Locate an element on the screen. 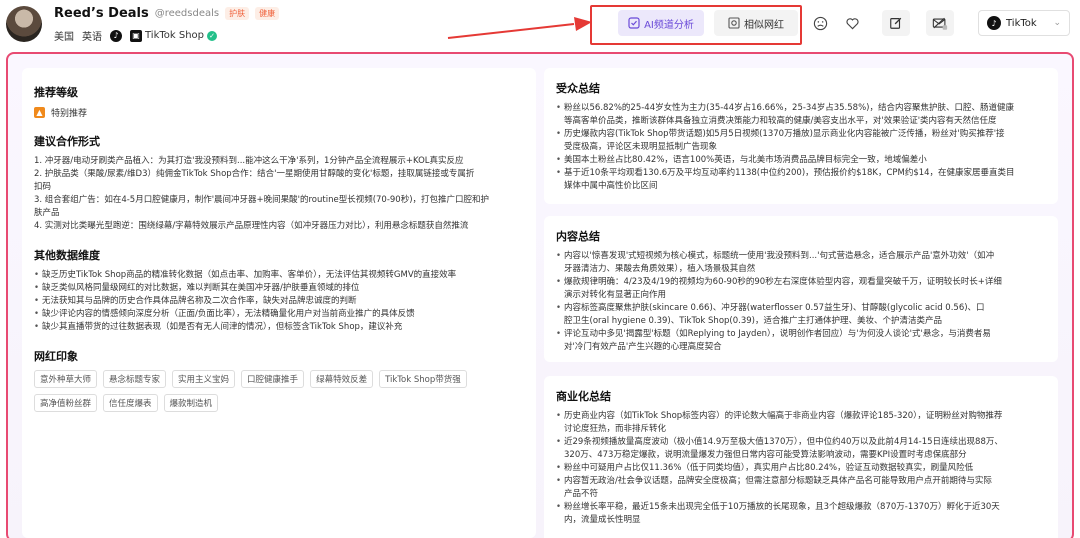 This screenshot has width=1080, height=538. platform-select: ♪ TikTok ⌄ is located at coordinates (1024, 23).